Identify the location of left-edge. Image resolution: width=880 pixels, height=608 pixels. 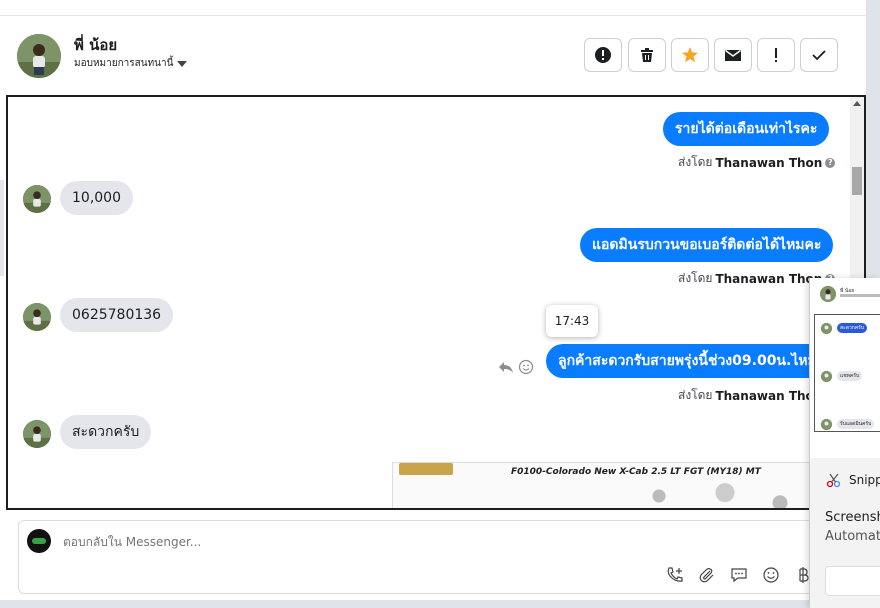
(2, 228).